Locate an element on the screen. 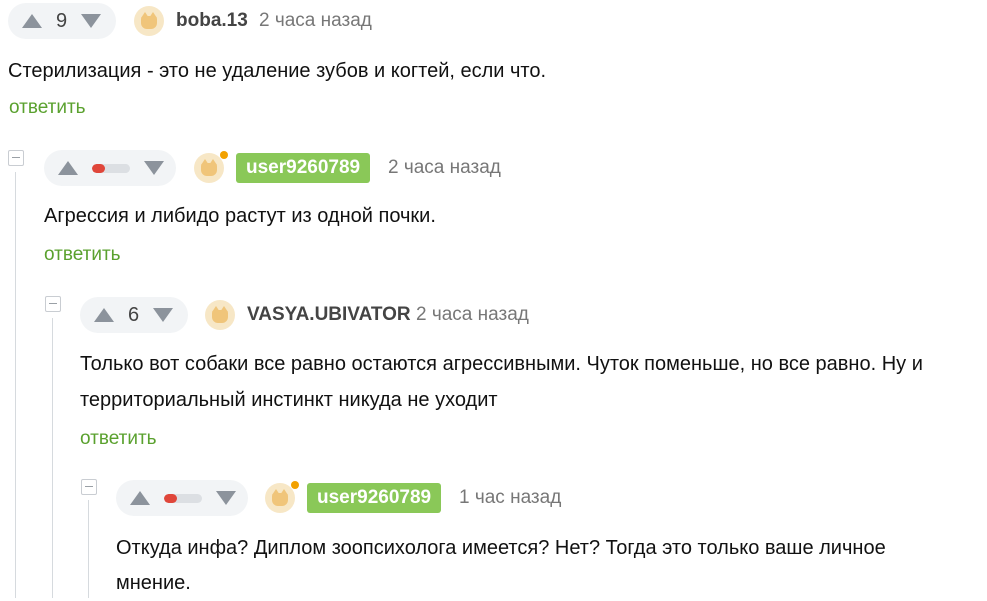  timestamp: 1 час назад is located at coordinates (510, 498).